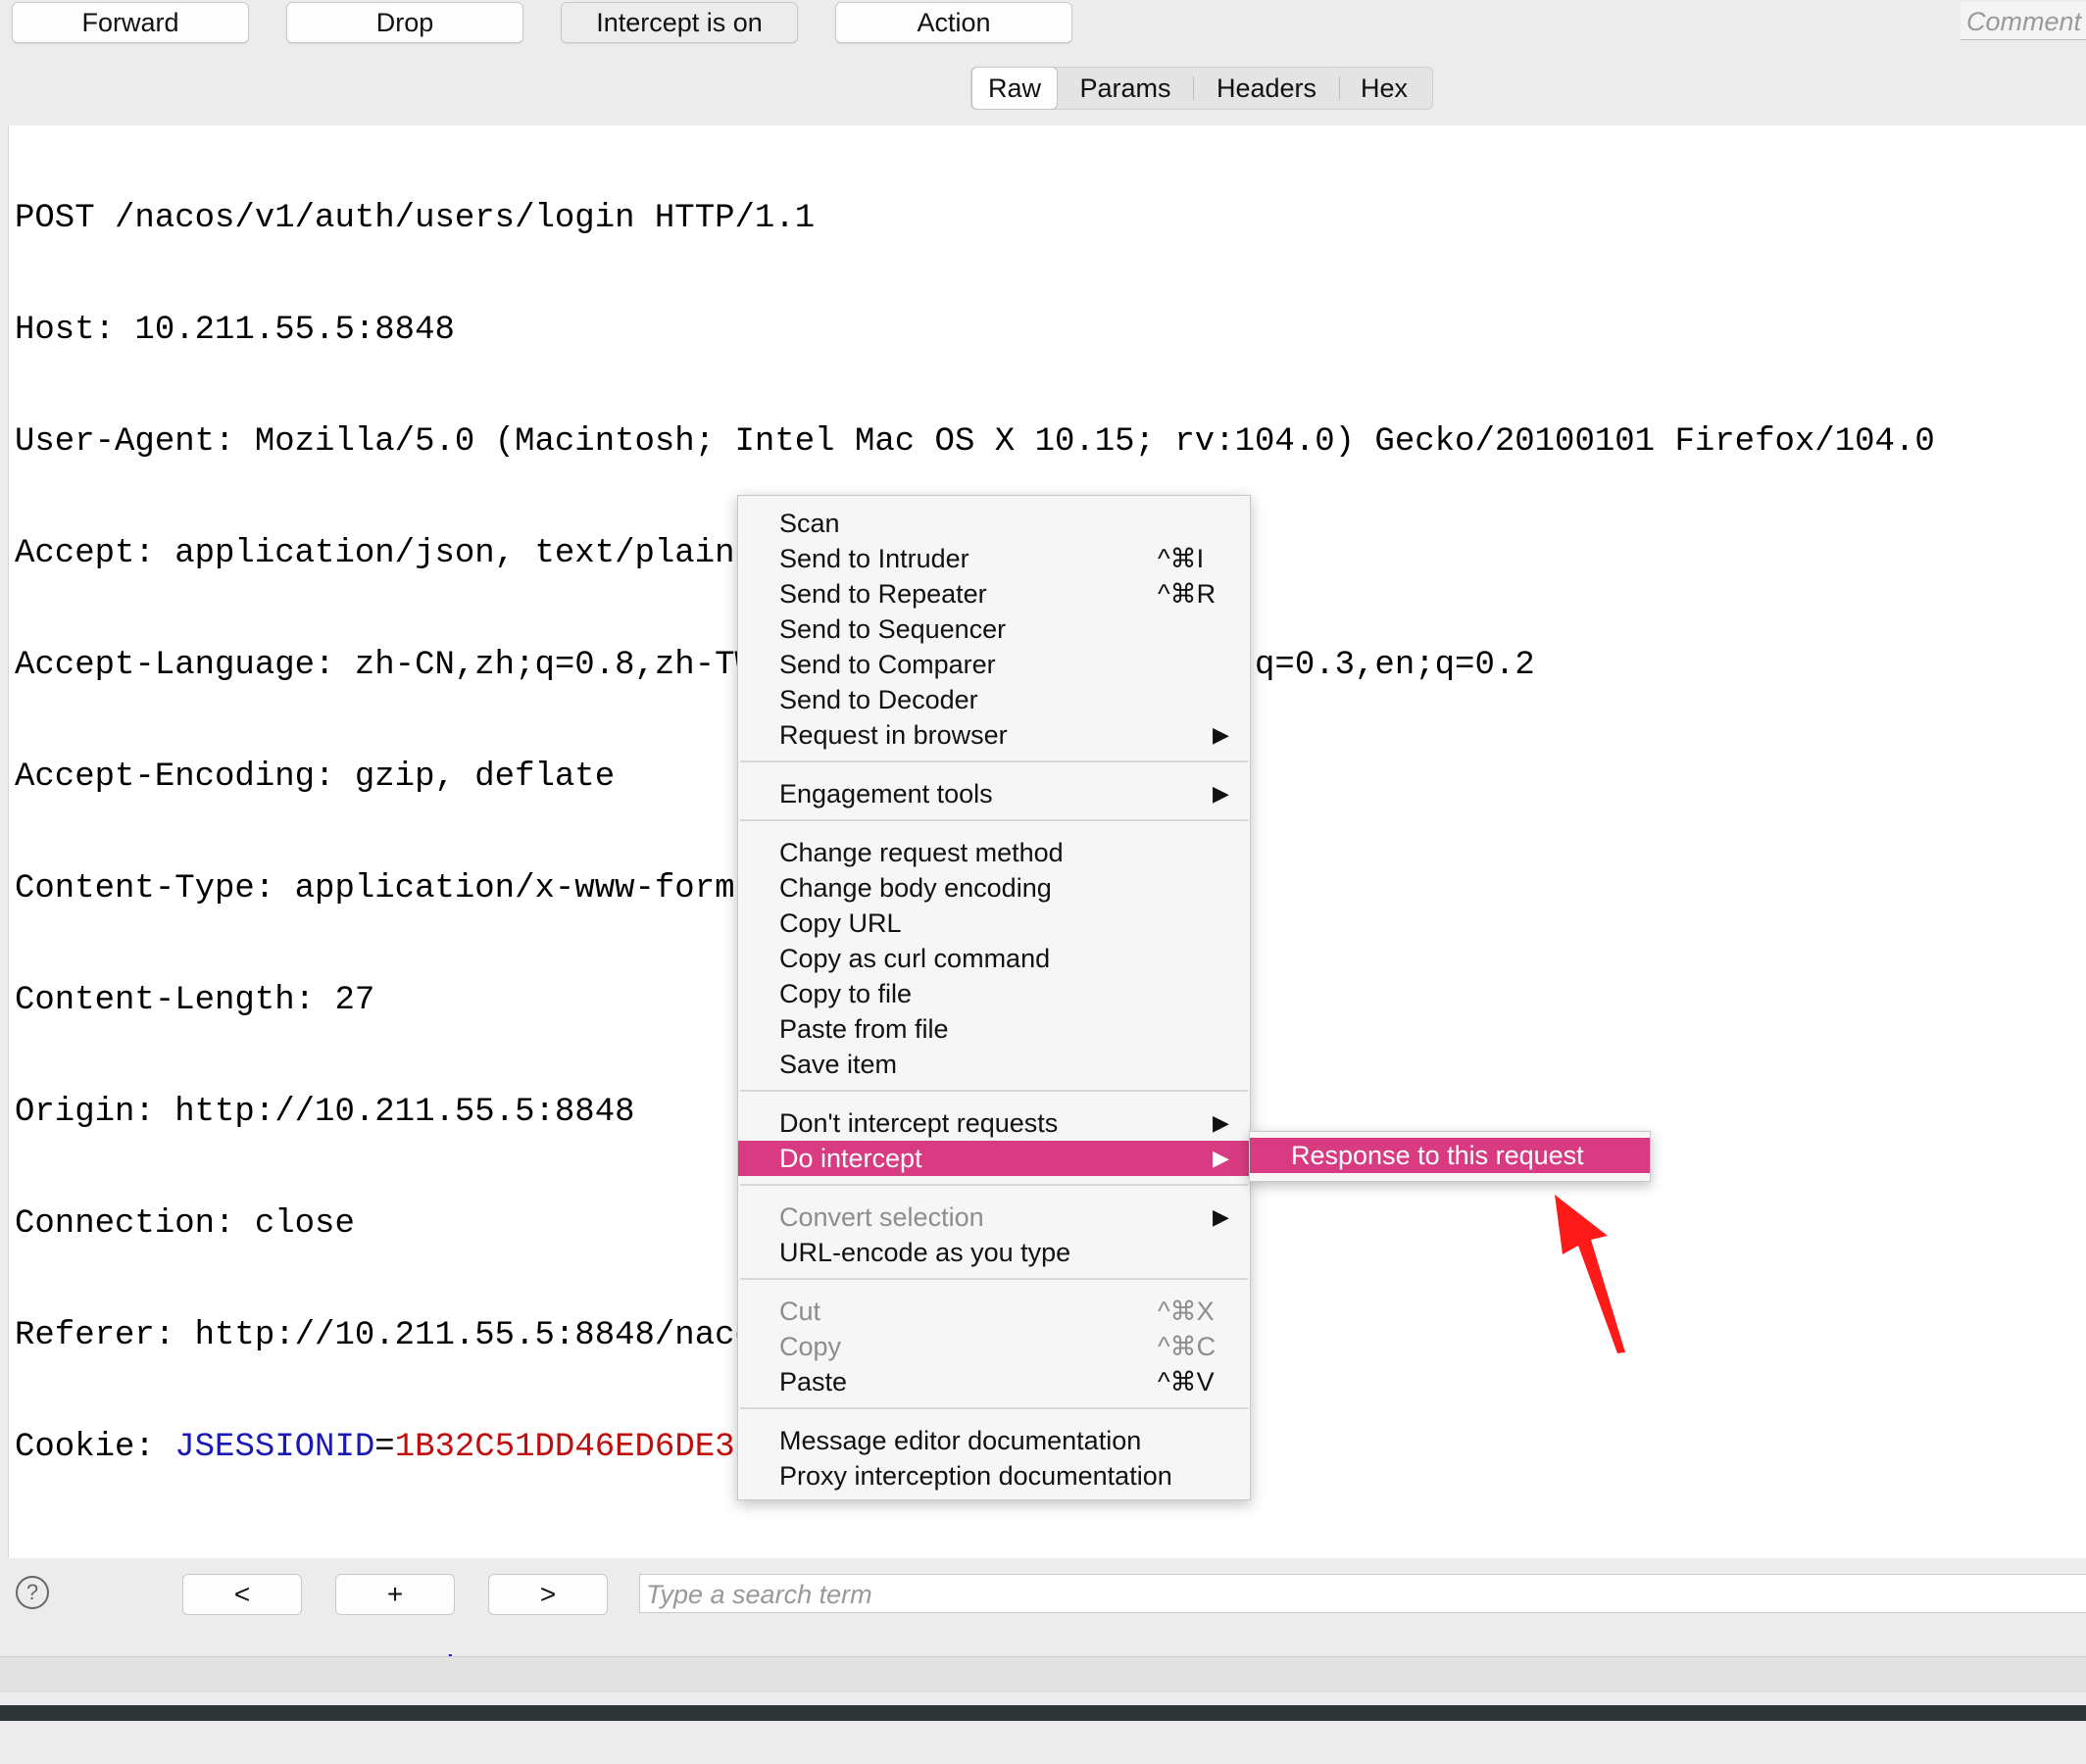  What do you see at coordinates (994, 923) in the screenshot?
I see `menu-item-copy-url: Copy URL` at bounding box center [994, 923].